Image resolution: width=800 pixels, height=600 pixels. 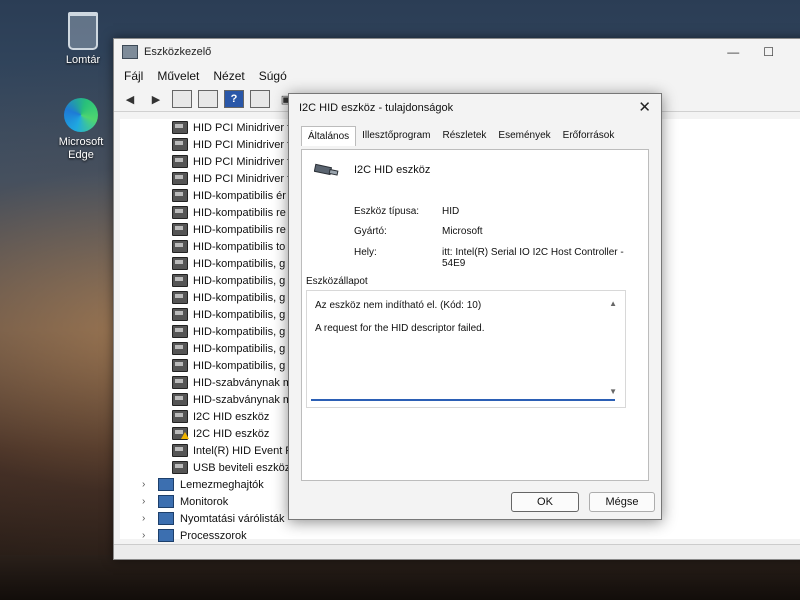 I want to click on tree-item-hid-device: USB beviteli eszköz, so click(x=231, y=467).